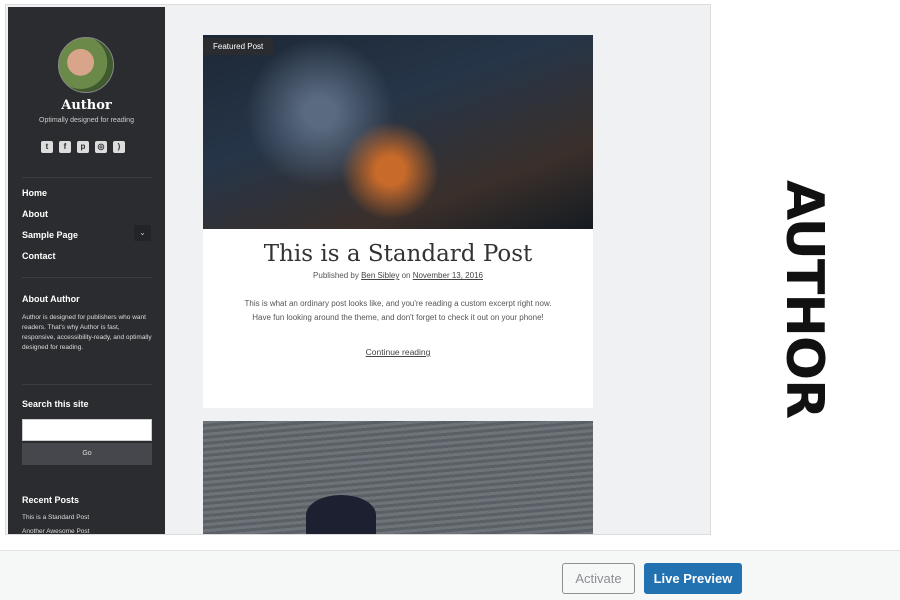 The height and width of the screenshot is (600, 900). I want to click on theme-actions-bar, so click(450, 575).